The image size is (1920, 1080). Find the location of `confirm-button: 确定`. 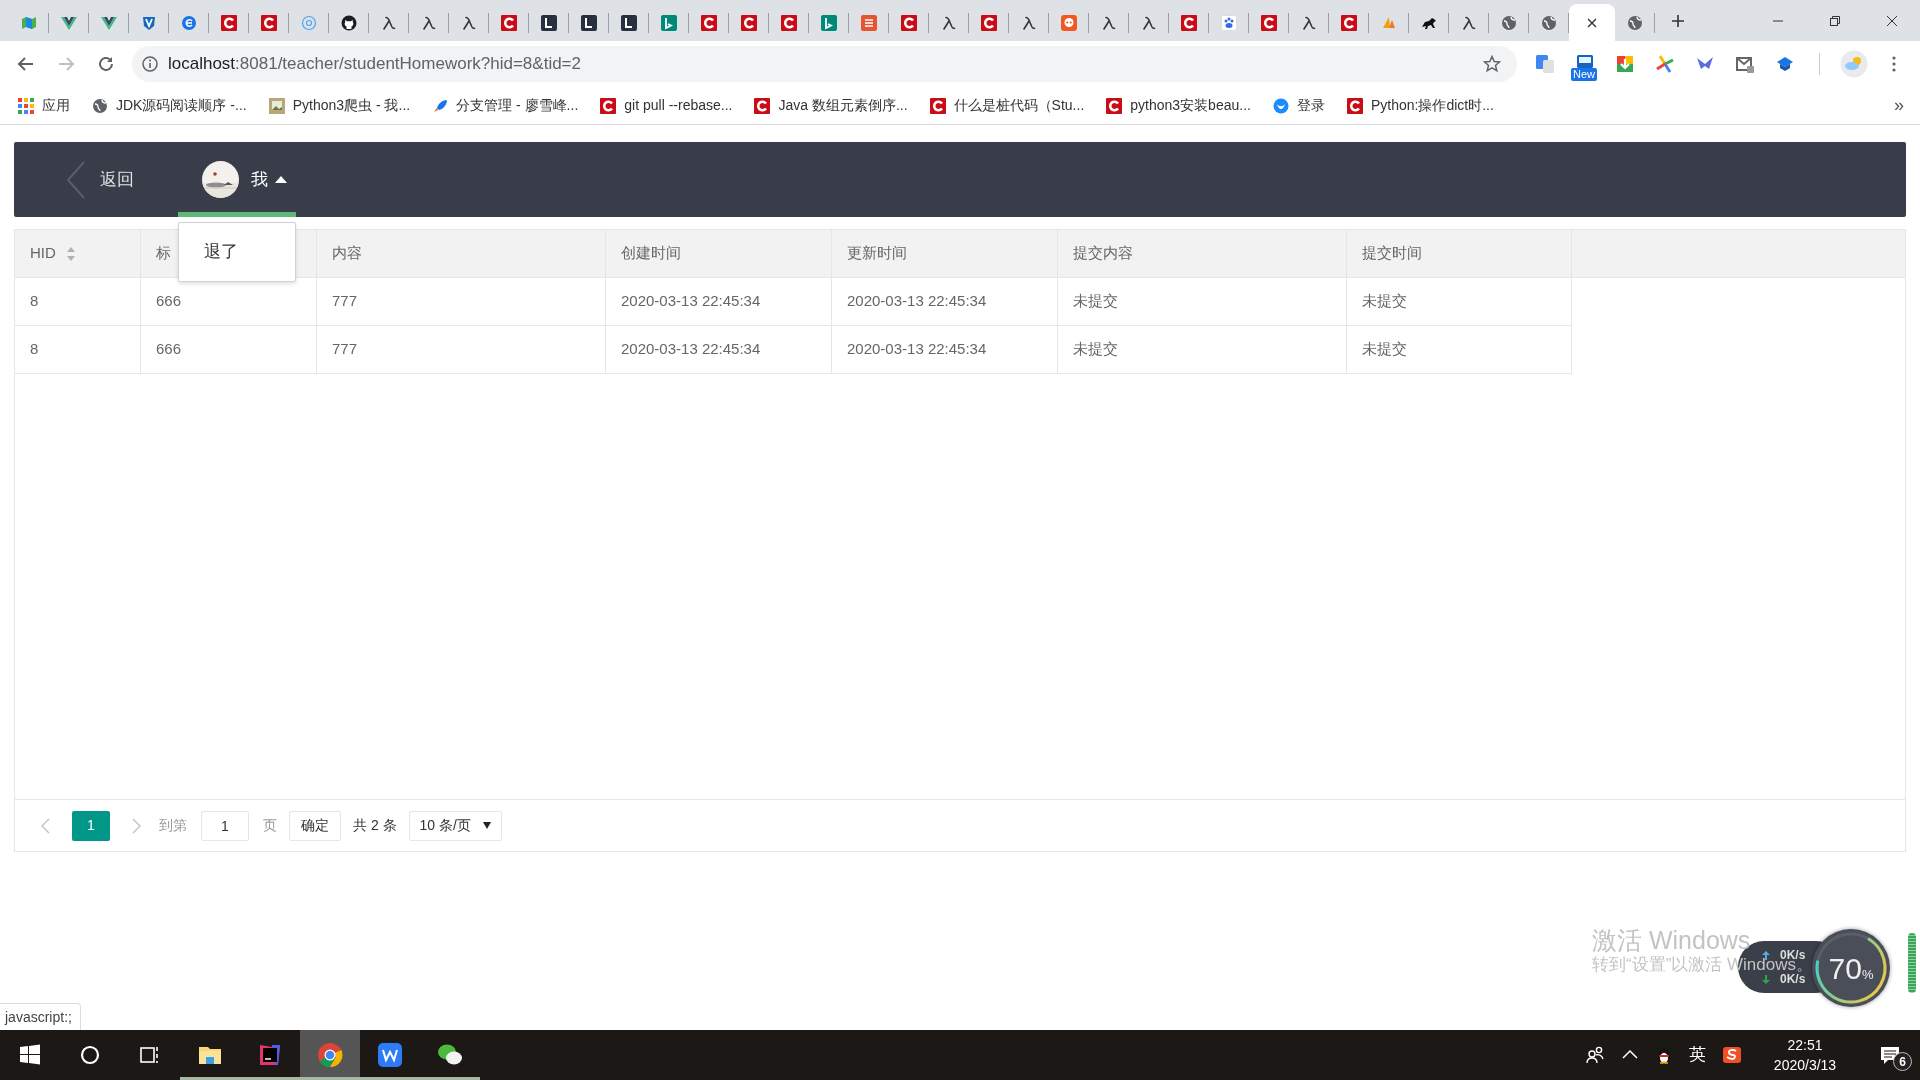

confirm-button: 确定 is located at coordinates (315, 825).